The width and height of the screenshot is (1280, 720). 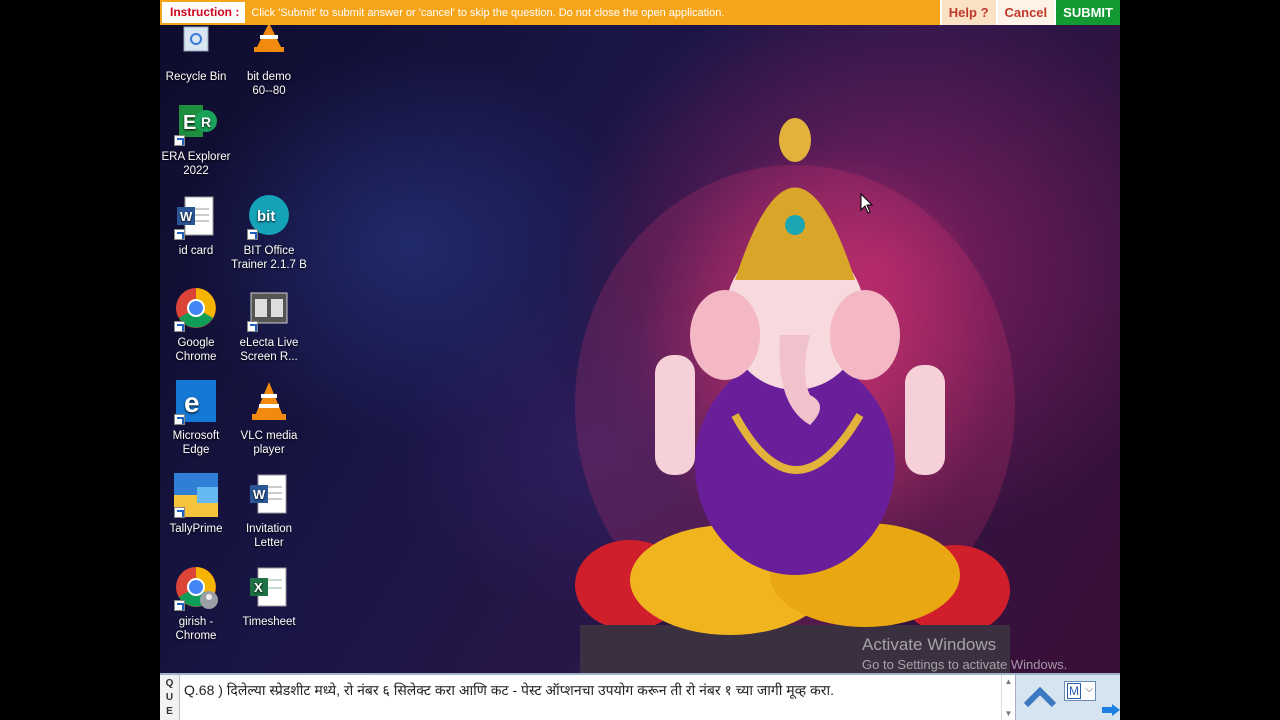 What do you see at coordinates (1025, 12) in the screenshot?
I see `cancel-button: Cancel` at bounding box center [1025, 12].